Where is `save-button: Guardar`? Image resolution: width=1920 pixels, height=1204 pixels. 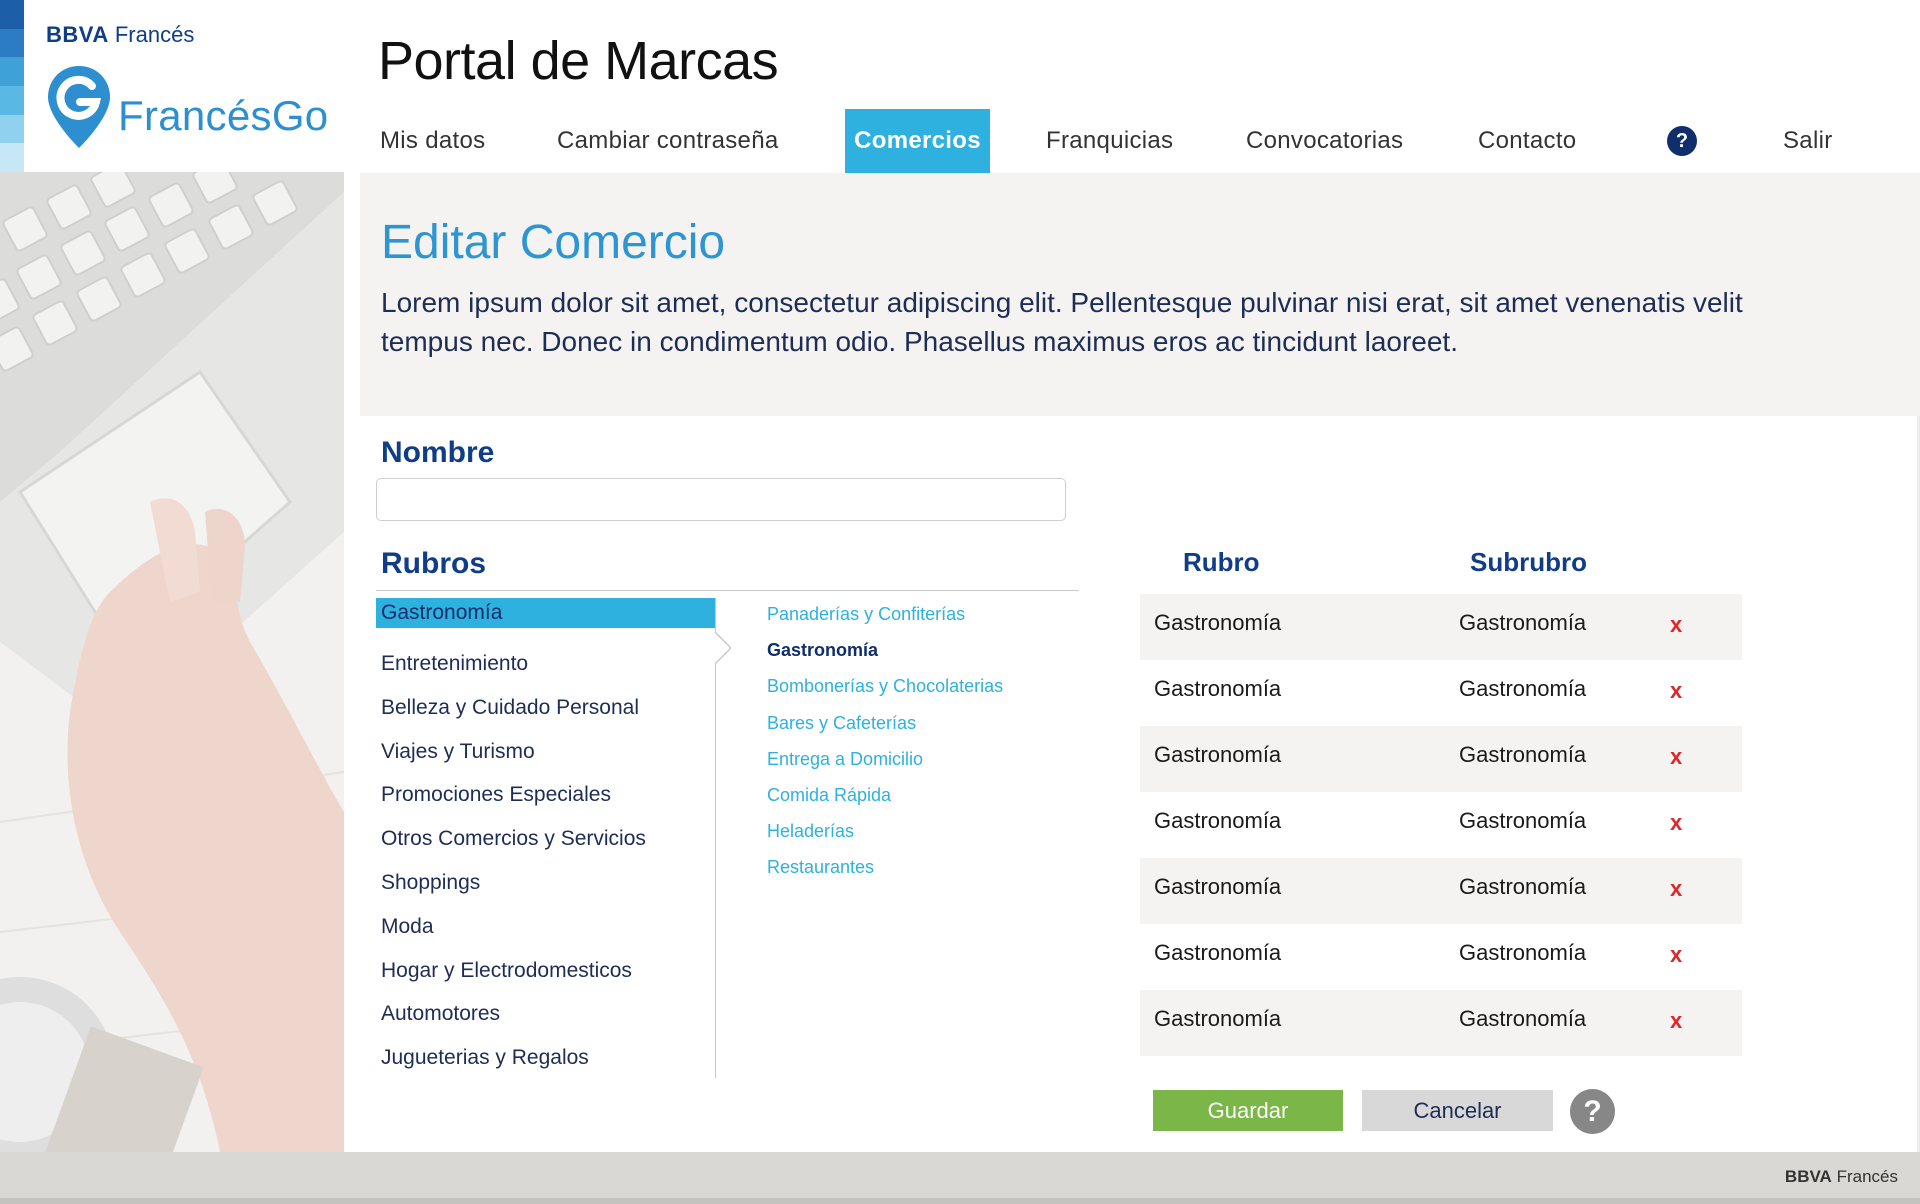
save-button: Guardar is located at coordinates (1248, 1110).